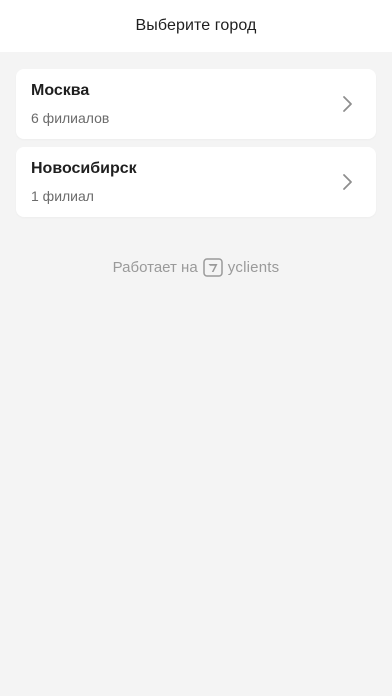 This screenshot has height=696, width=392. Describe the element at coordinates (84, 168) in the screenshot. I see `city-name: Новосибирск` at that location.